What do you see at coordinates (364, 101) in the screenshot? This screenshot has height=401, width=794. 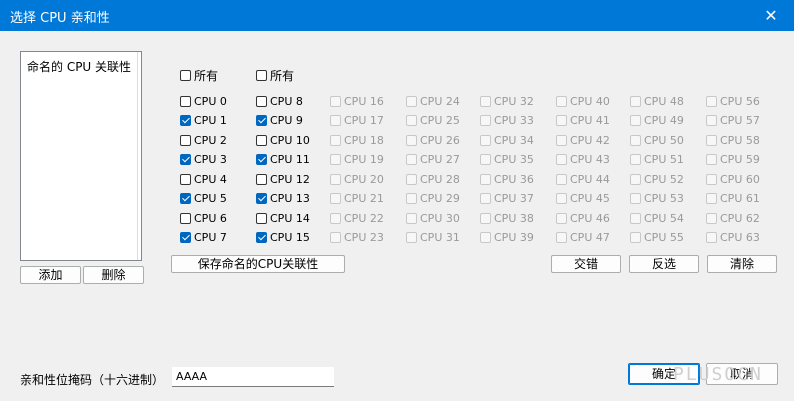 I see `cpu-label: CPU 16` at bounding box center [364, 101].